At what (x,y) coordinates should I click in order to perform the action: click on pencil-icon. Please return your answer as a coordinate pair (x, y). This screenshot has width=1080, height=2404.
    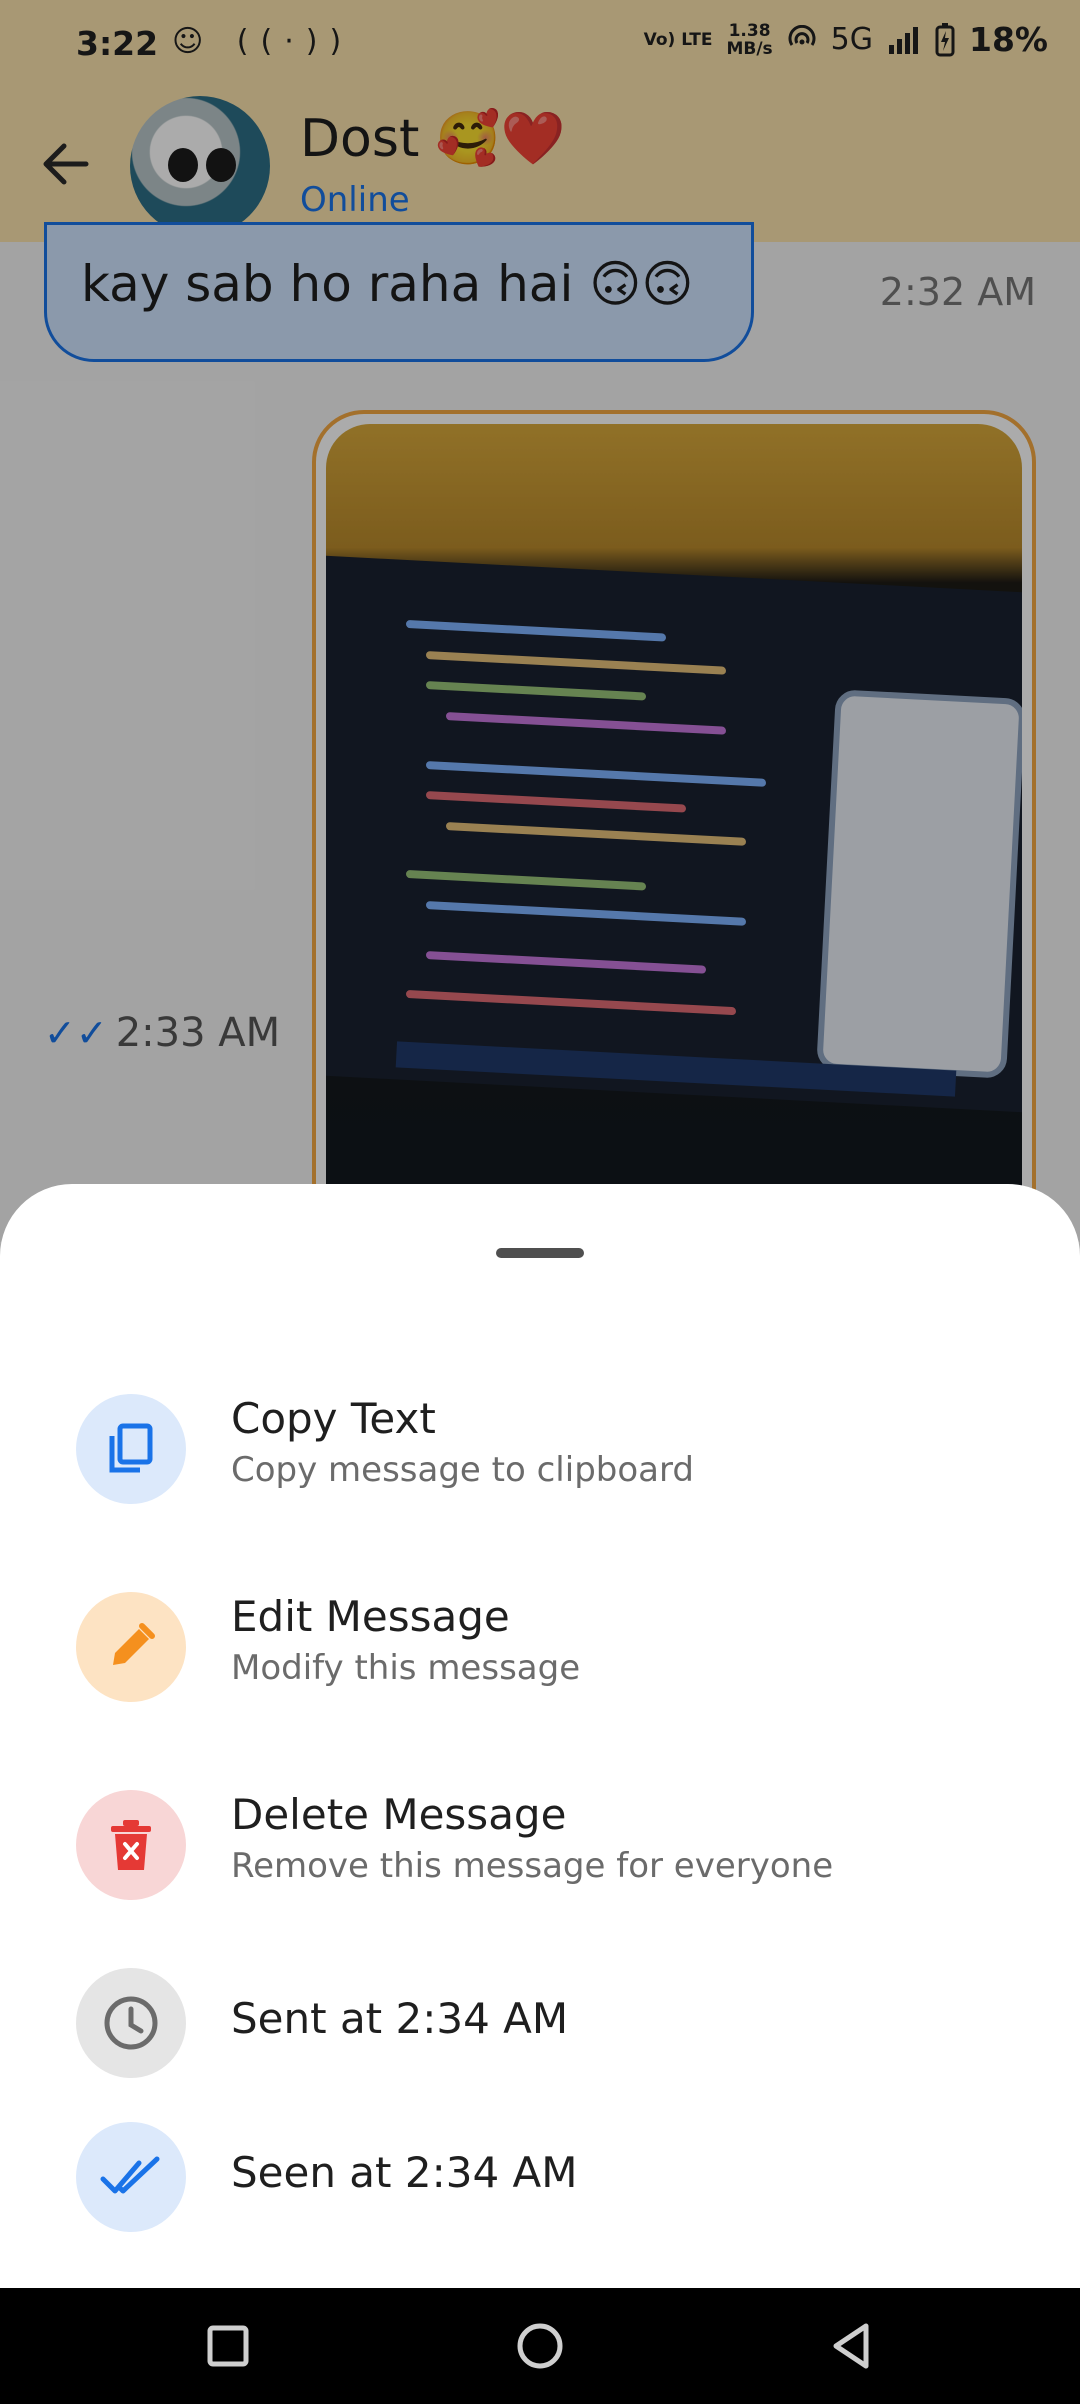
    Looking at the image, I should click on (131, 1647).